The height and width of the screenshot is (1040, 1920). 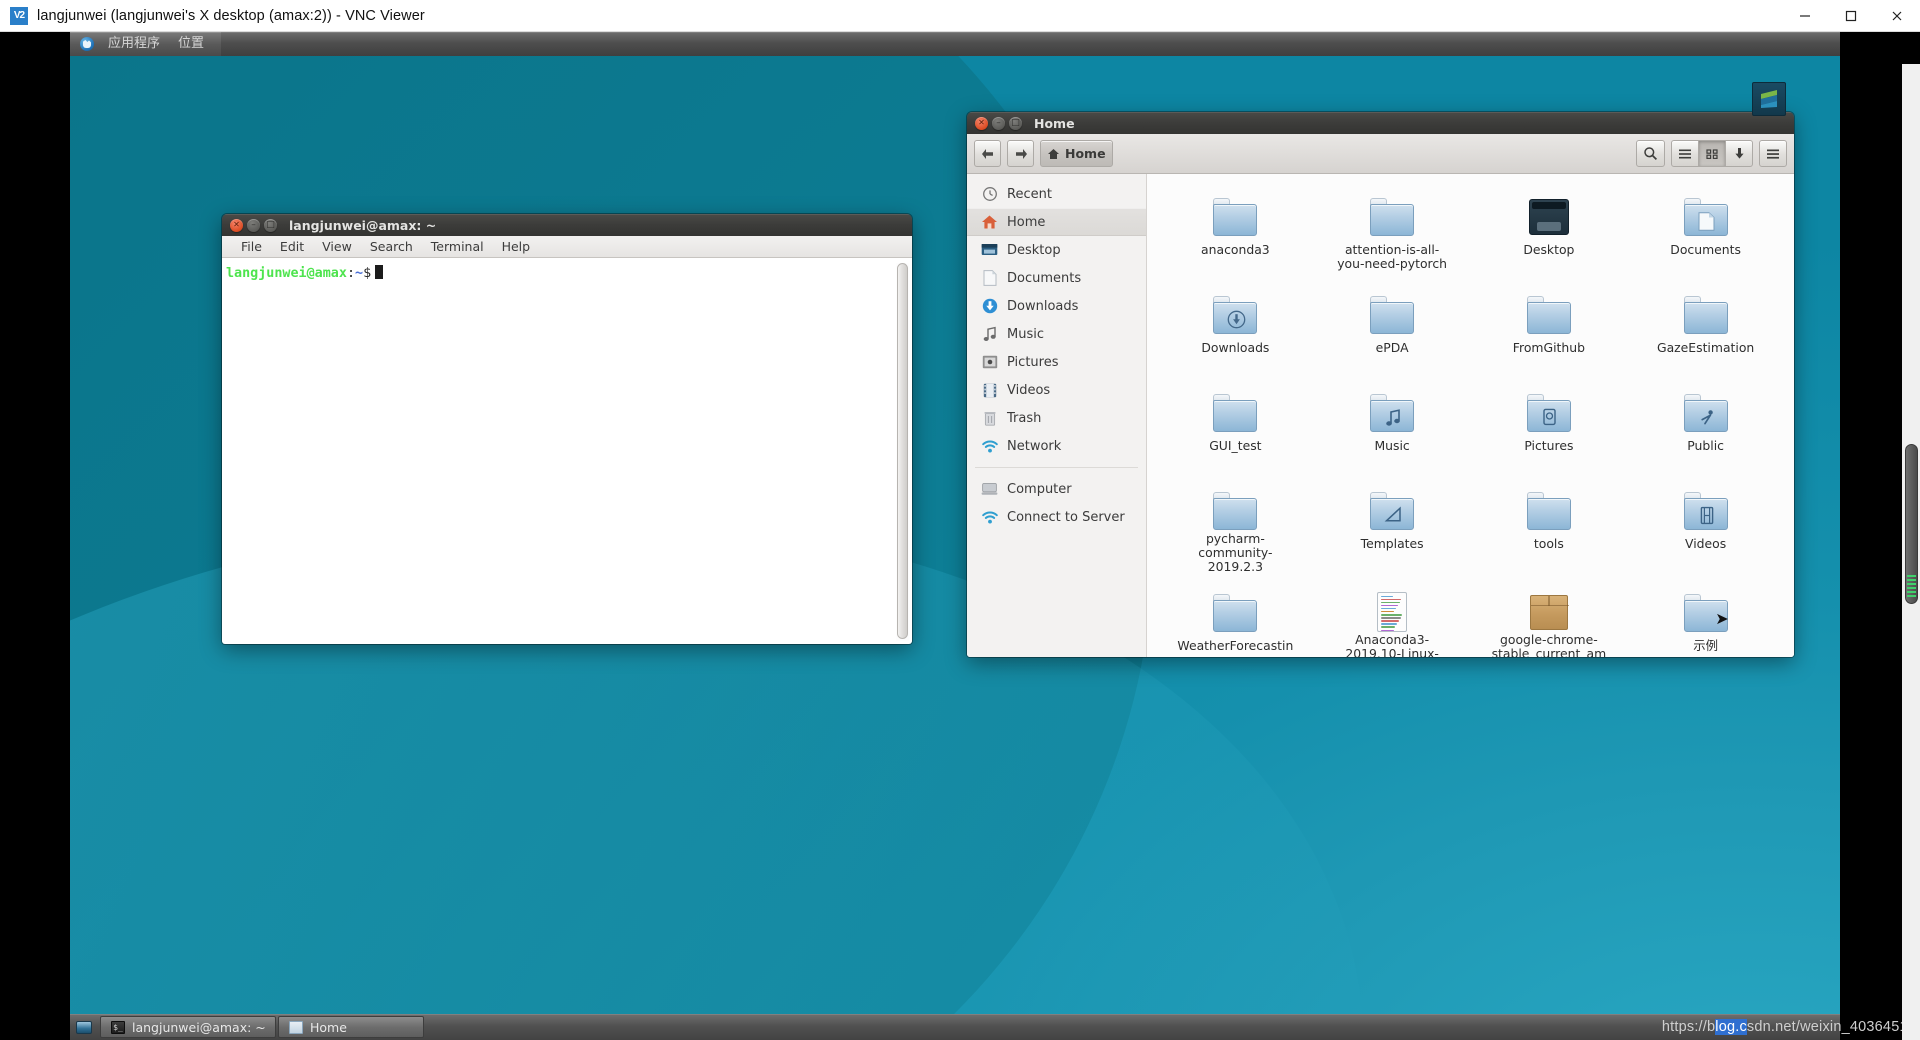 What do you see at coordinates (286, 273) in the screenshot?
I see `prompt-user: langjunwei@amax` at bounding box center [286, 273].